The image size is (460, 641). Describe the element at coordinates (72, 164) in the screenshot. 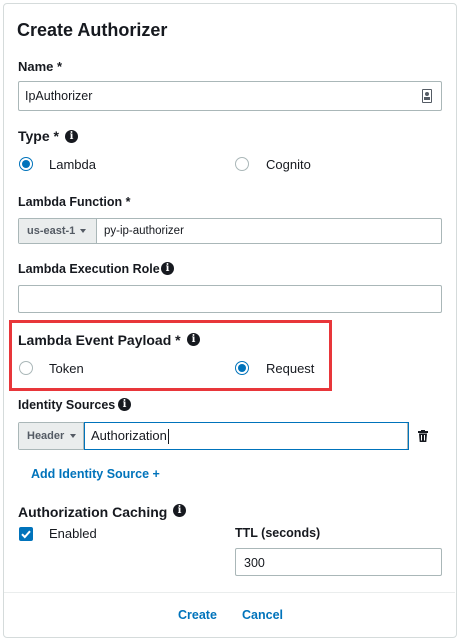

I see `type-lambda-label: Lambda` at that location.